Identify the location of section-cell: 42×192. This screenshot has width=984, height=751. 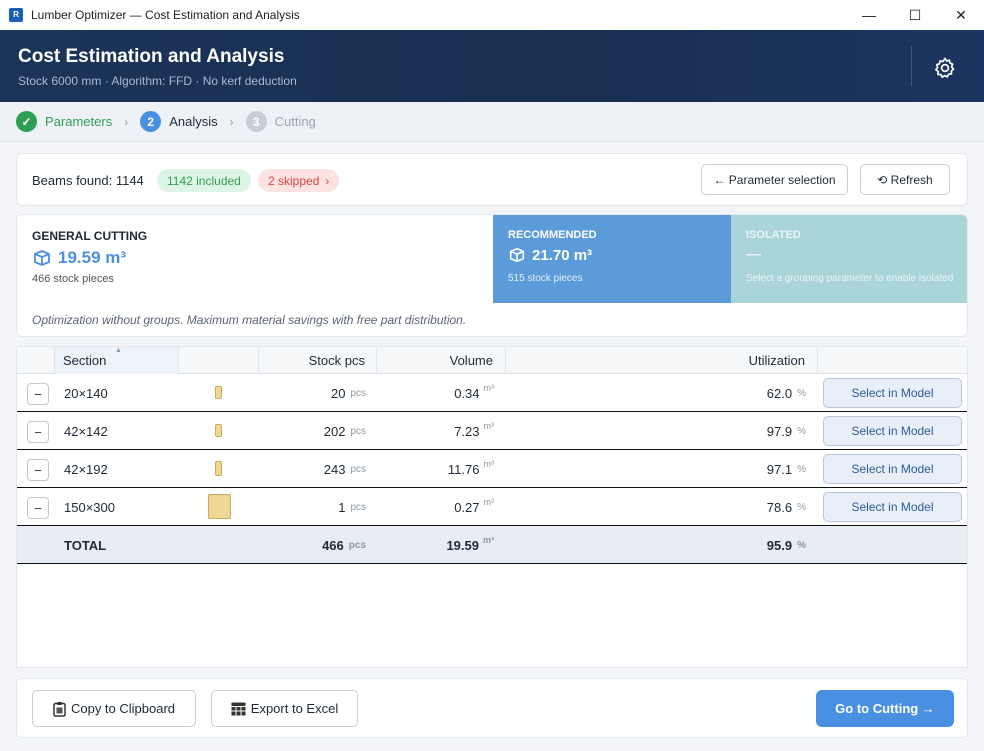
(86, 469).